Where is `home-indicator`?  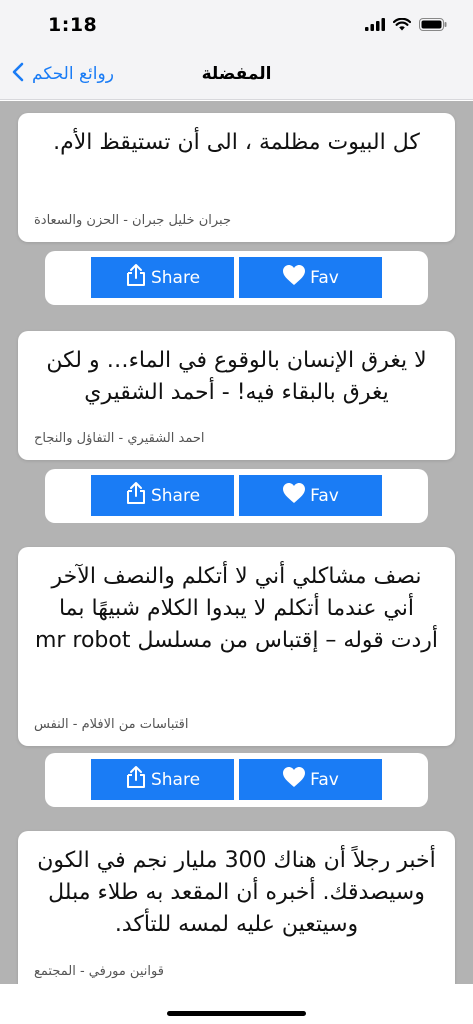
home-indicator is located at coordinates (236, 1013).